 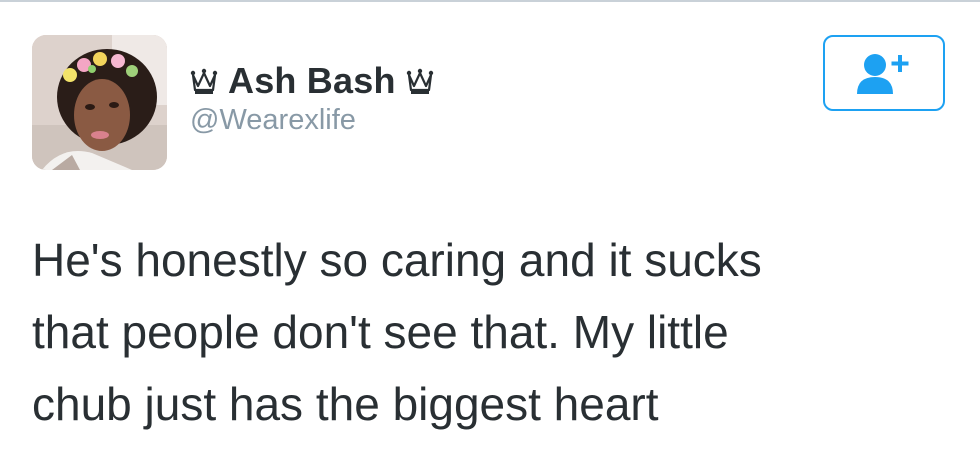 I want to click on author-handle: @Wearexlife, so click(x=273, y=120).